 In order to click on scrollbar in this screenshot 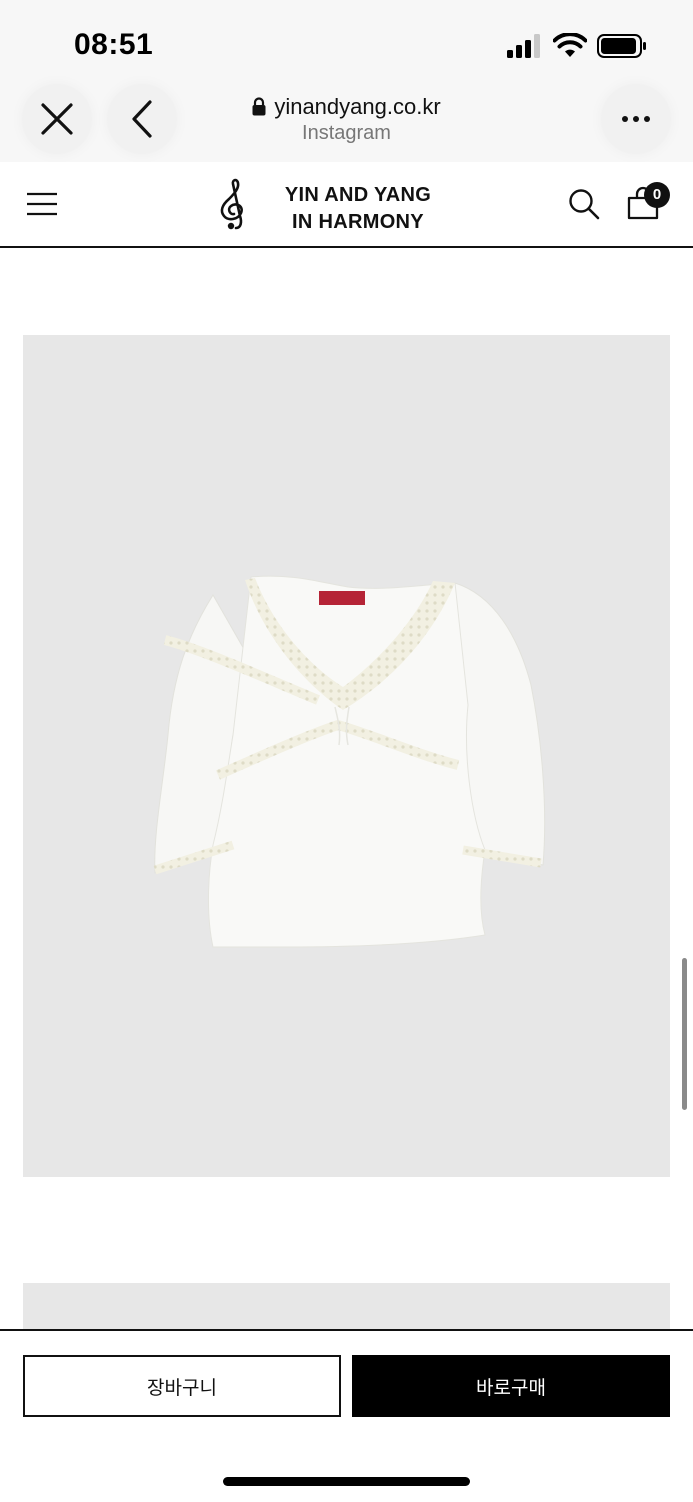, I will do `click(684, 1034)`.